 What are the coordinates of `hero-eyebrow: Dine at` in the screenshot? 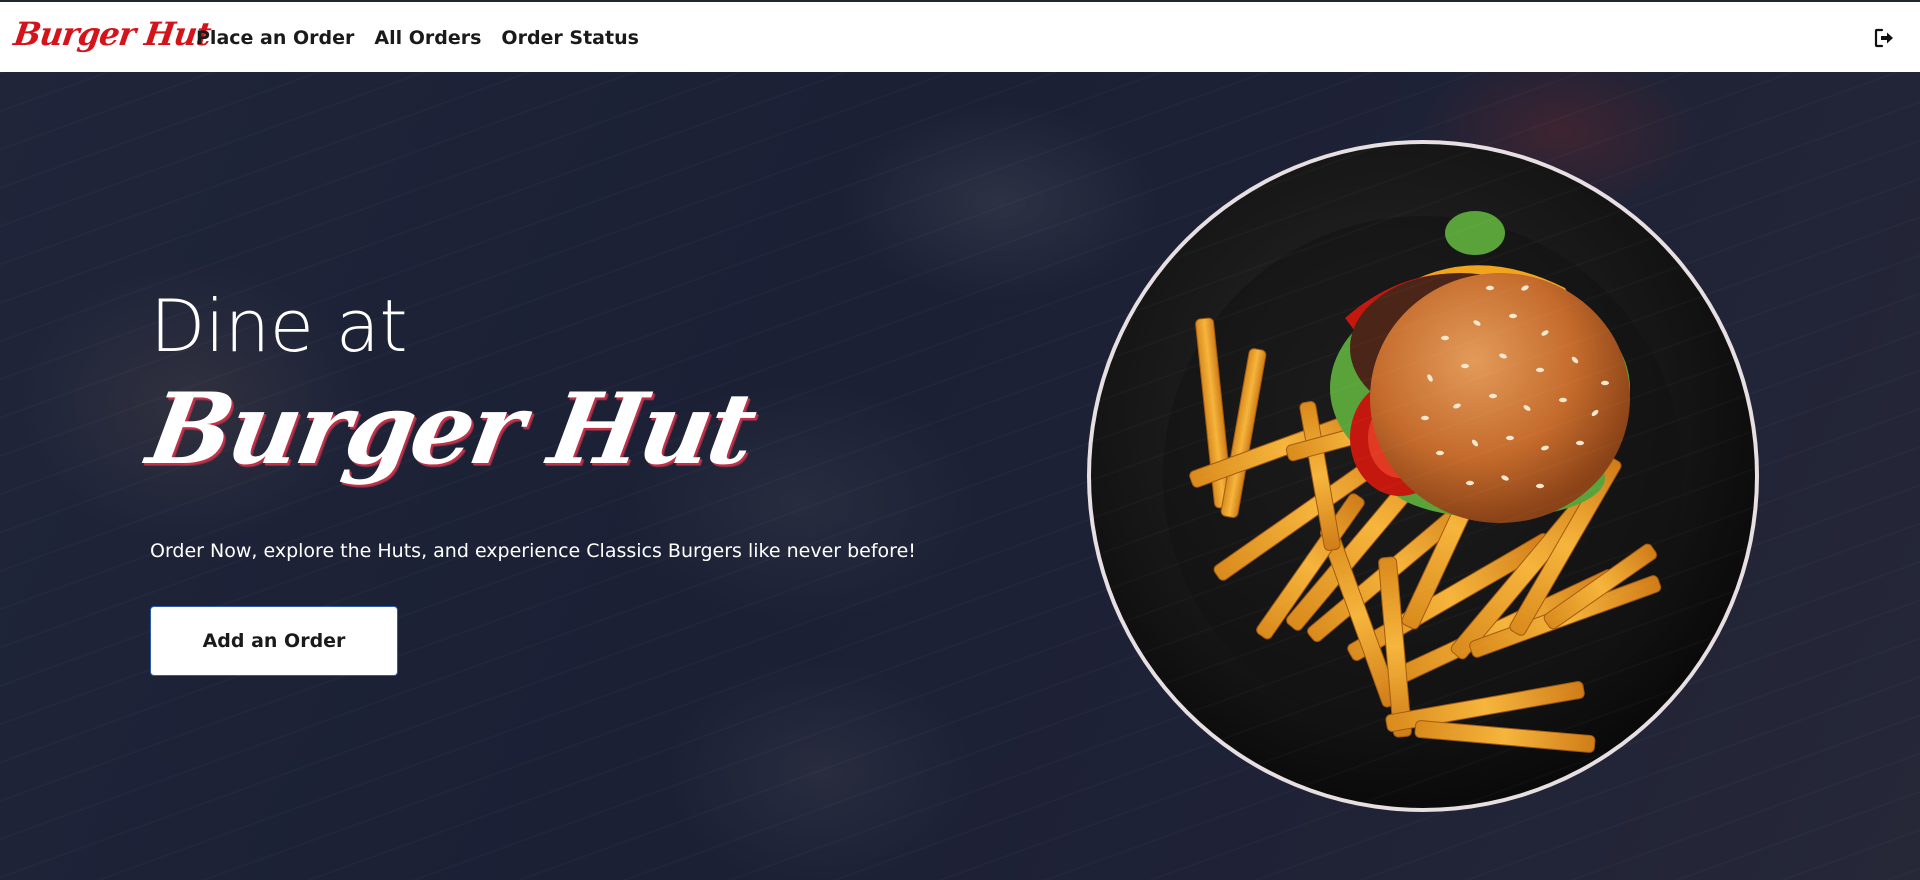 It's located at (279, 326).